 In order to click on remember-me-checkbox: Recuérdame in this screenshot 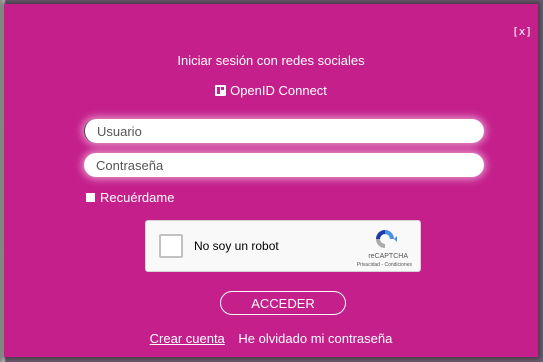, I will do `click(130, 197)`.